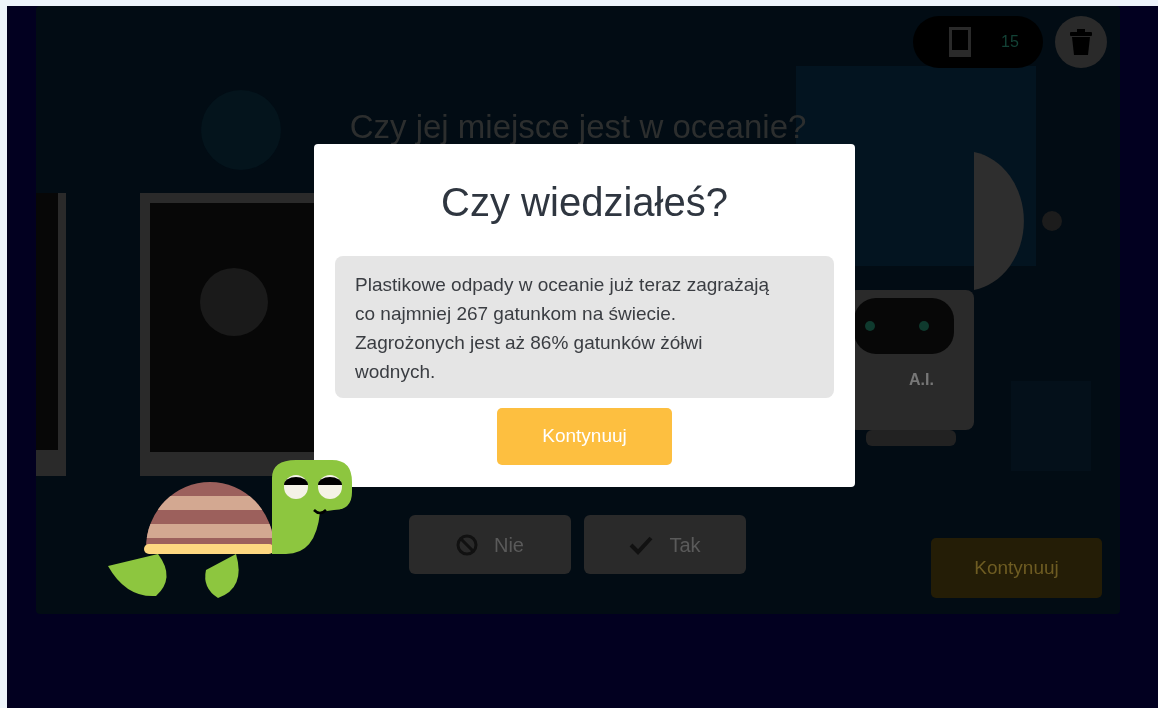 Image resolution: width=1158 pixels, height=708 pixels. I want to click on trash-icon, so click(1081, 42).